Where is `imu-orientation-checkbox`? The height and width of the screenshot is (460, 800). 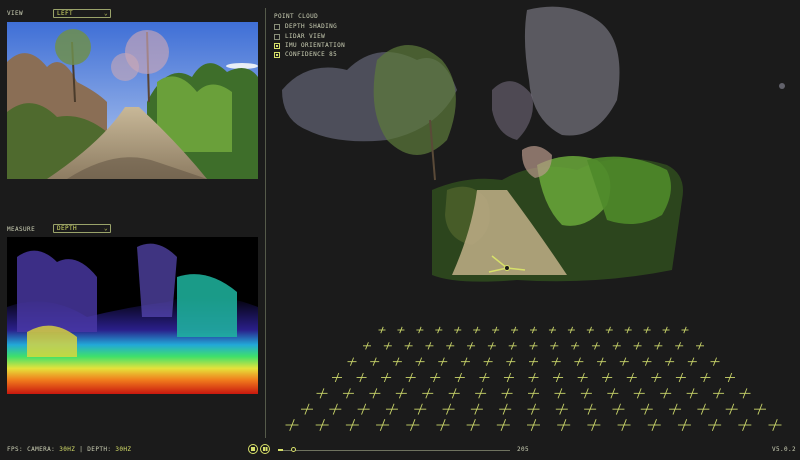
imu-orientation-checkbox is located at coordinates (277, 45).